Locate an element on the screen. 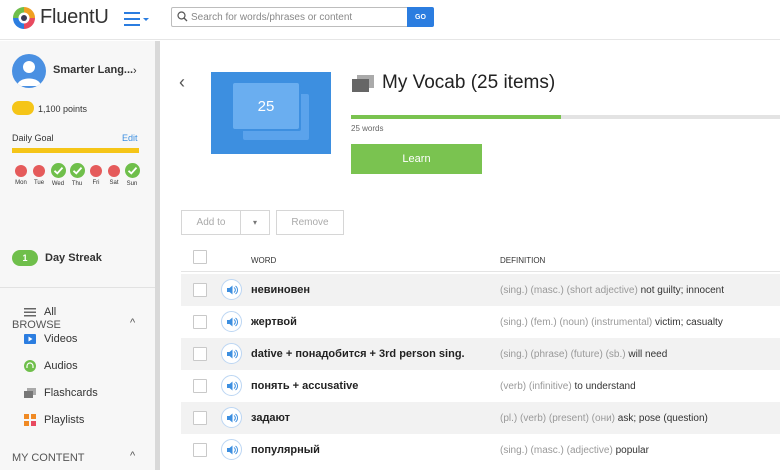 This screenshot has width=780, height=470. page-title: My Vocab (25 items) is located at coordinates (469, 82).